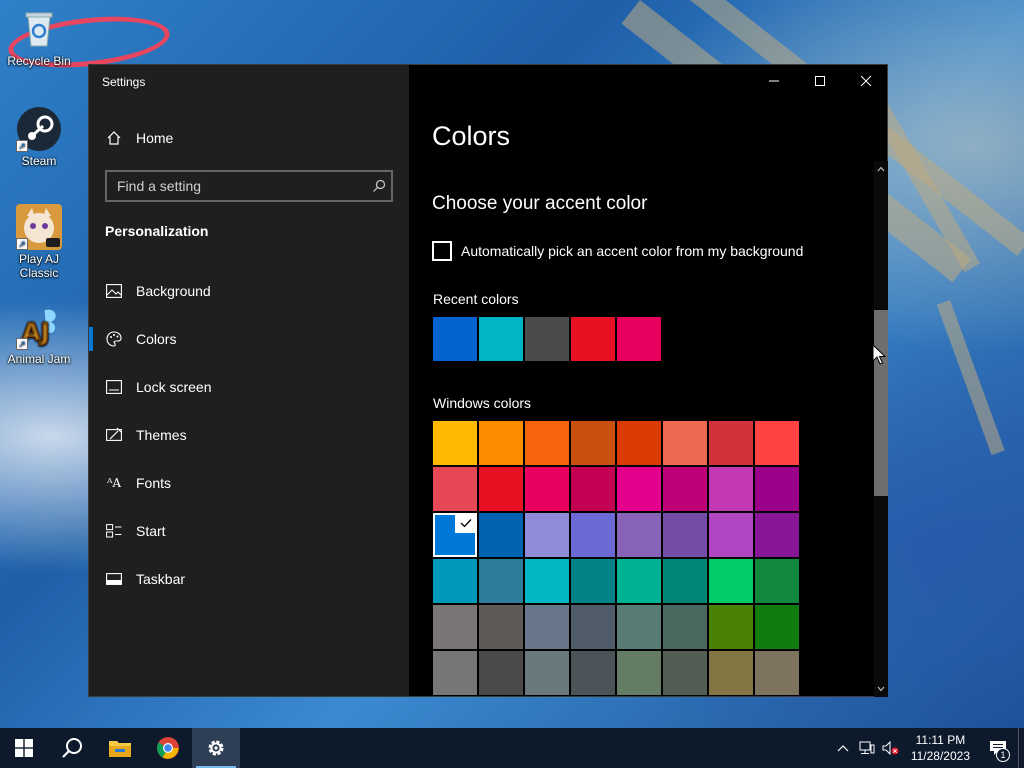  Describe the element at coordinates (216, 748) in the screenshot. I see `settings-taskbar-button` at that location.